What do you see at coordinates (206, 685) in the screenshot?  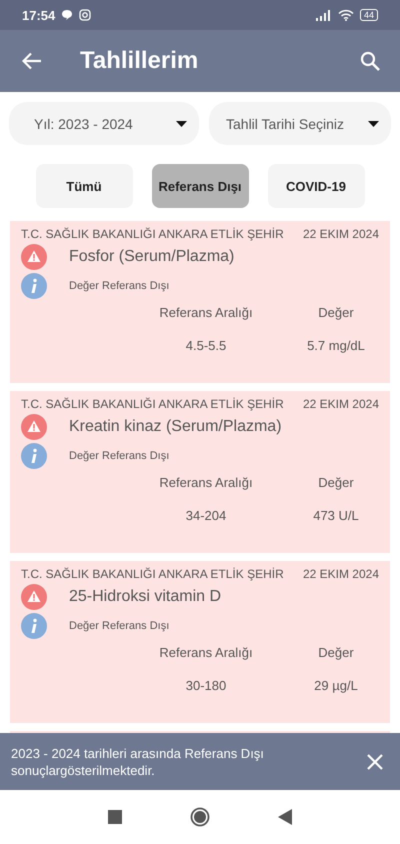 I see `reference-range: 30-180` at bounding box center [206, 685].